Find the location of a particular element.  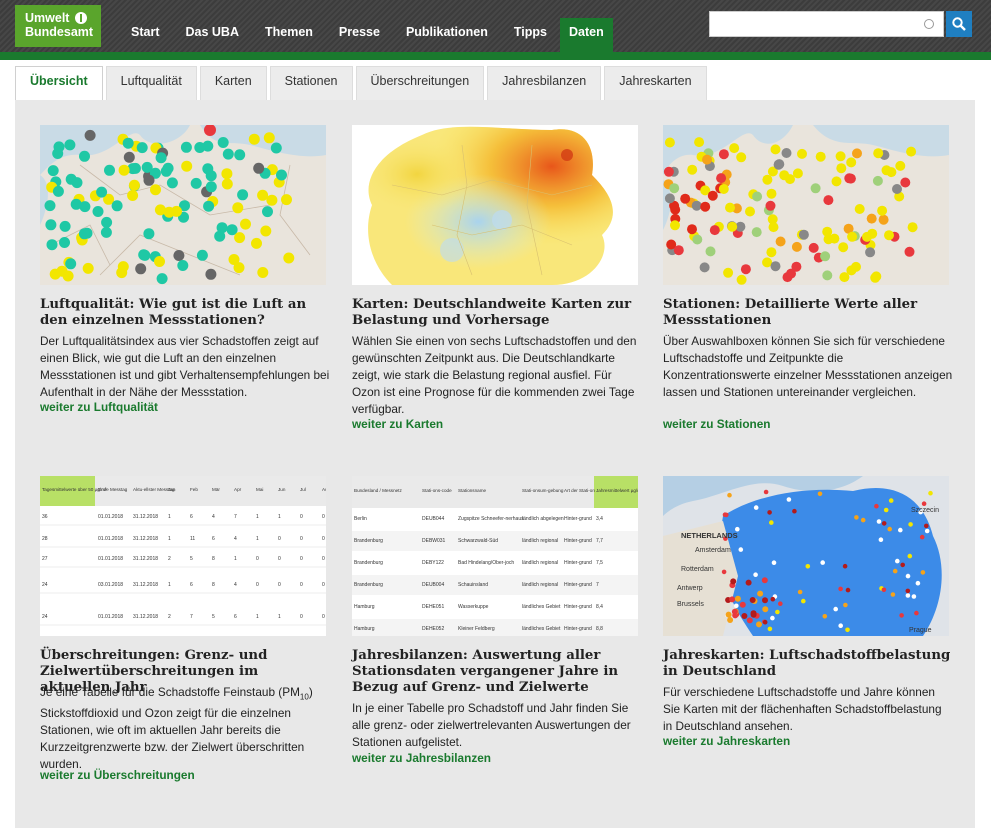

tab-jahreskarten: Jahreskarten is located at coordinates (655, 83).